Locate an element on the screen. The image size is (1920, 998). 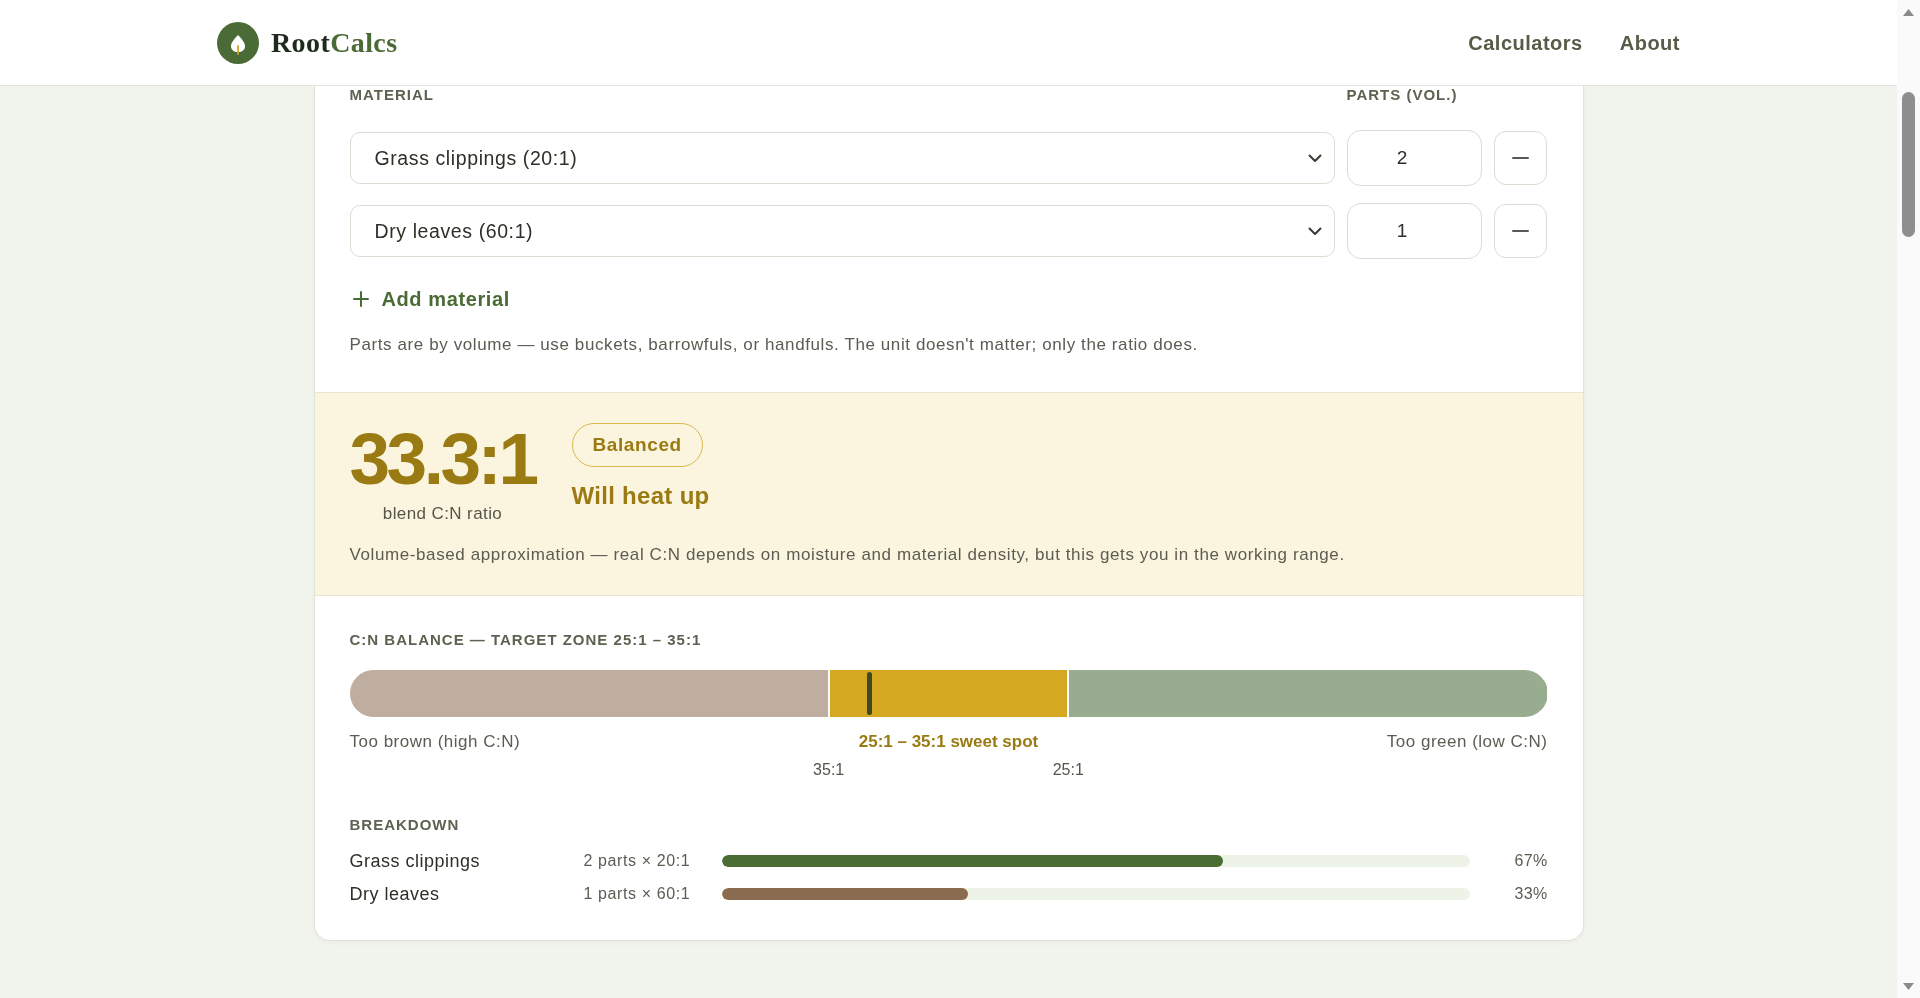
result-note: Volume-based approximation — real C:N depends on moisture and material density, but this gets you in the working range. is located at coordinates (847, 555).